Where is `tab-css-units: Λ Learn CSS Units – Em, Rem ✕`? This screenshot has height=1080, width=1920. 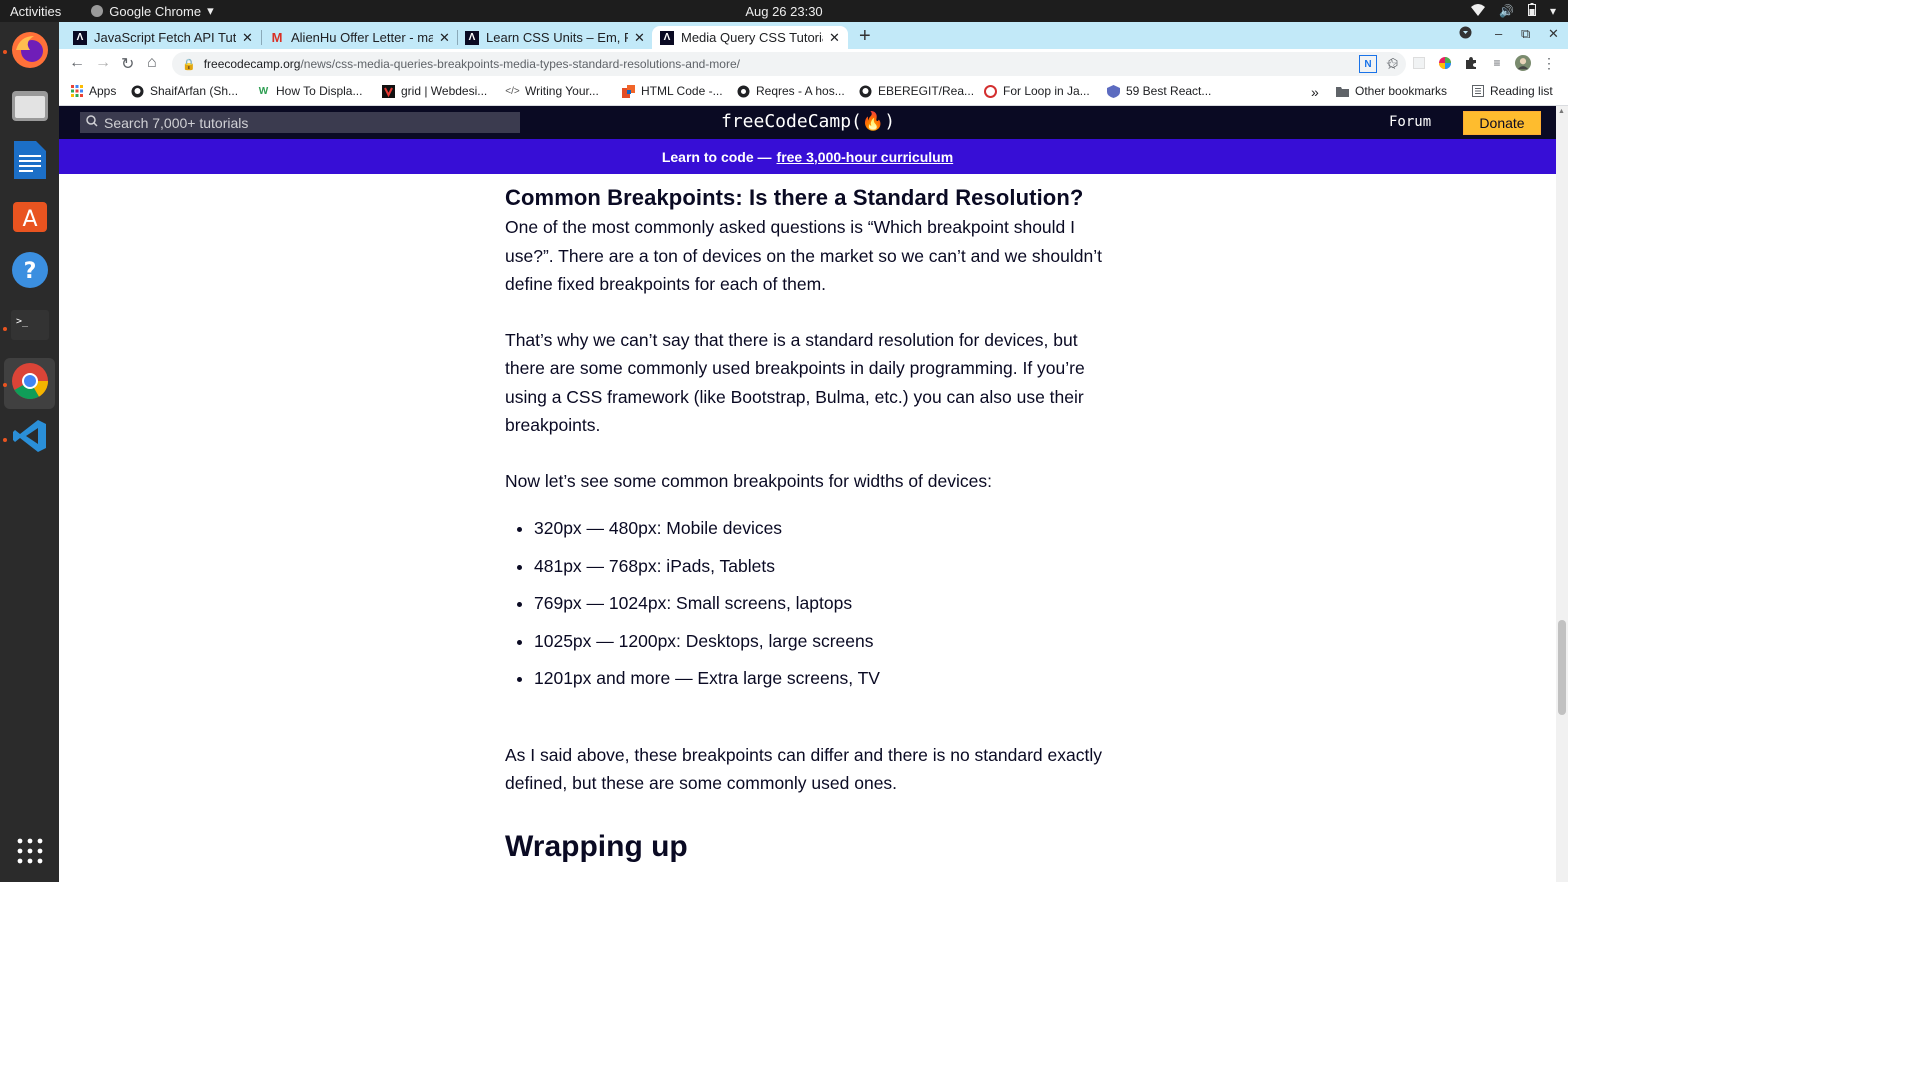 tab-css-units: Λ Learn CSS Units – Em, Rem ✕ is located at coordinates (555, 37).